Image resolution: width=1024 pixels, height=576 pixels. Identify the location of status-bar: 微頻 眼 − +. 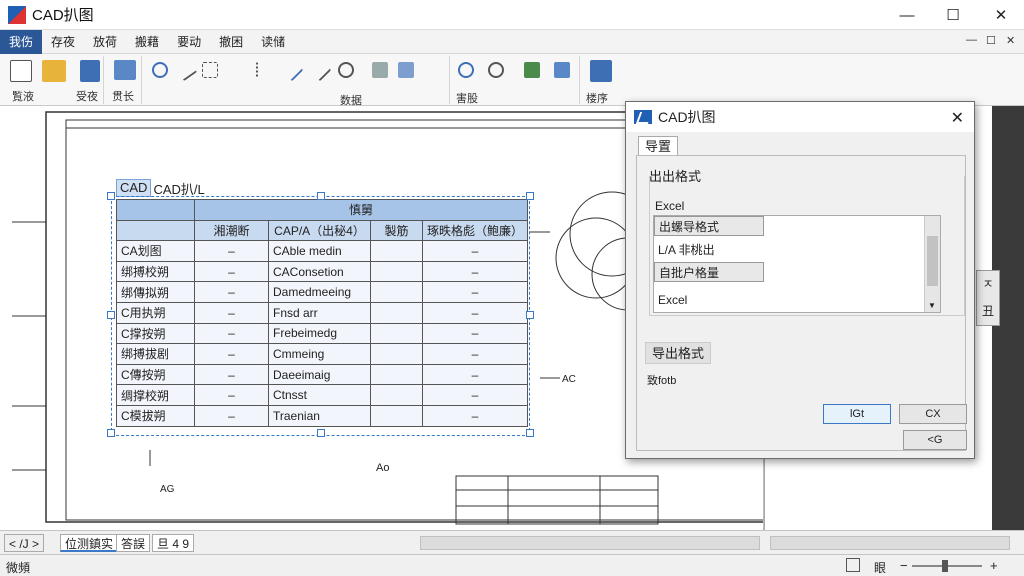
(512, 565).